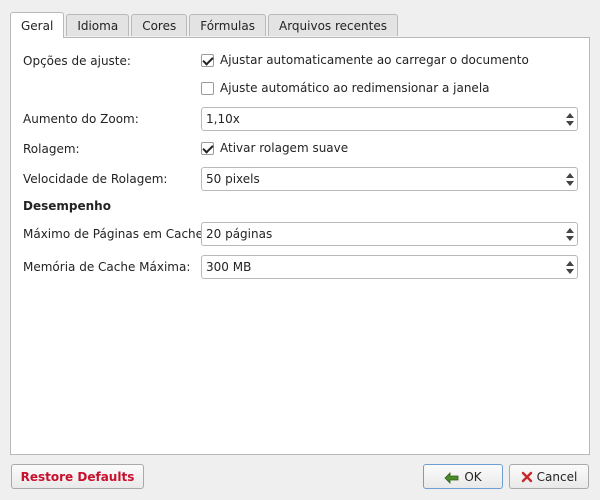 The image size is (600, 500). What do you see at coordinates (557, 476) in the screenshot?
I see `cancel-label: Cancel` at bounding box center [557, 476].